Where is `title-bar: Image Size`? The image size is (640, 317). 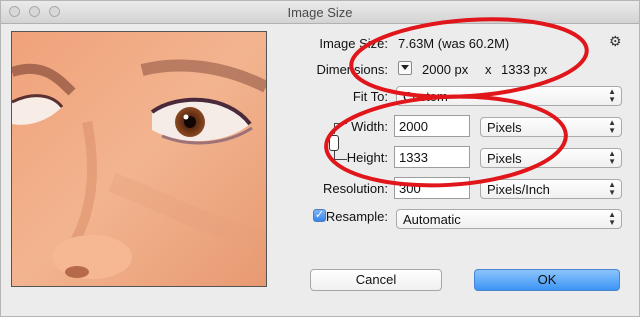 title-bar: Image Size is located at coordinates (320, 12).